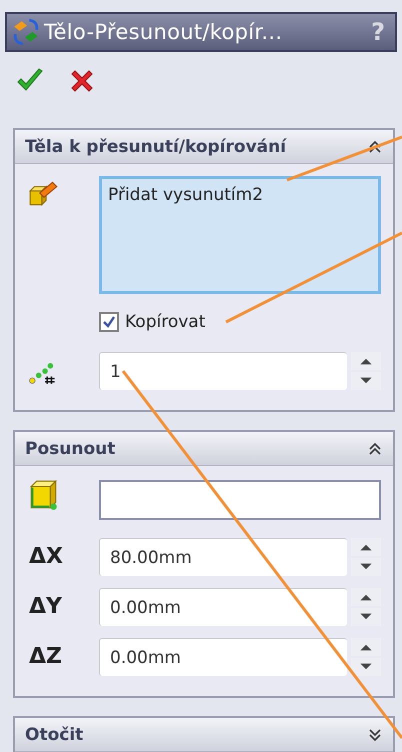 The width and height of the screenshot is (402, 752). Describe the element at coordinates (45, 657) in the screenshot. I see `axis-label: ΔZ` at that location.